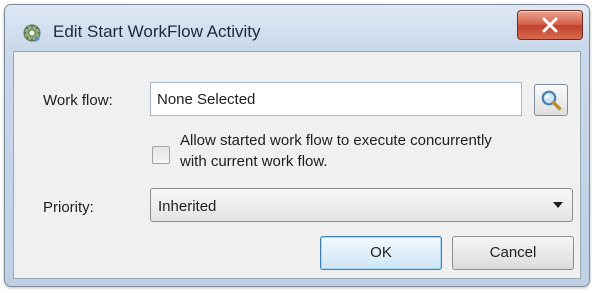 Image resolution: width=597 pixels, height=293 pixels. I want to click on cancel-button: Cancel, so click(513, 253).